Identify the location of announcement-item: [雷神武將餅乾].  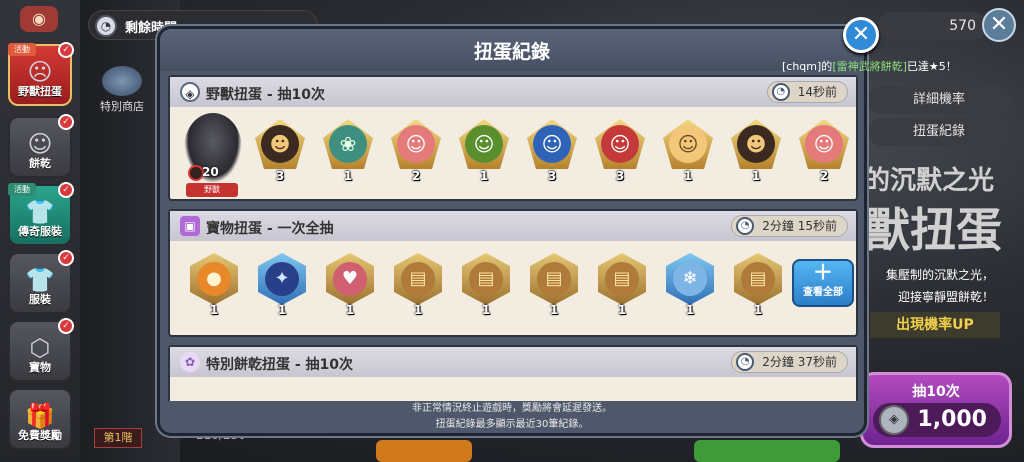
(869, 66).